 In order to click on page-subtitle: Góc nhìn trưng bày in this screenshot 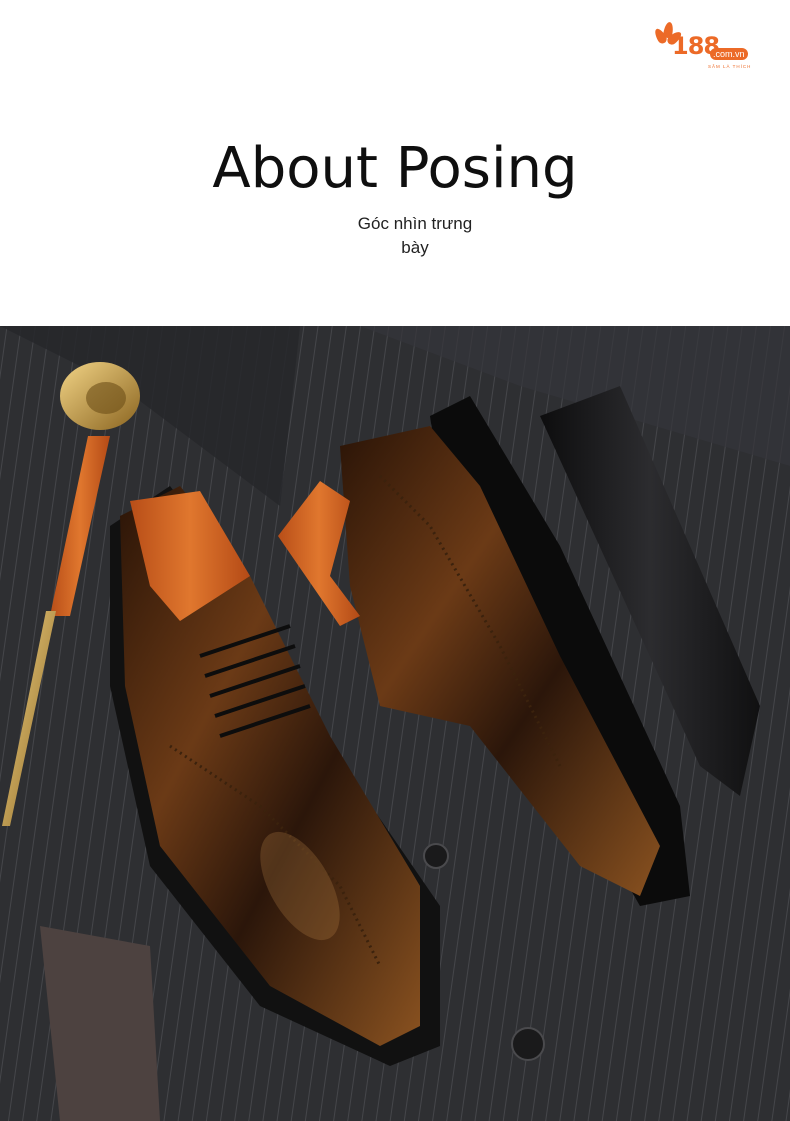, I will do `click(415, 236)`.